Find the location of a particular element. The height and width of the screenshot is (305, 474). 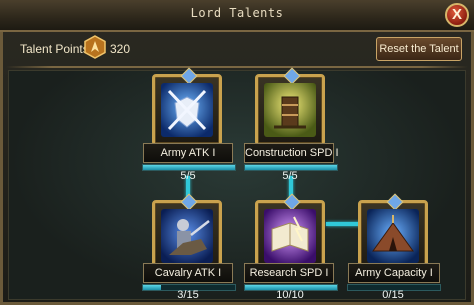

talent-name: Army Capacity I is located at coordinates (394, 273).